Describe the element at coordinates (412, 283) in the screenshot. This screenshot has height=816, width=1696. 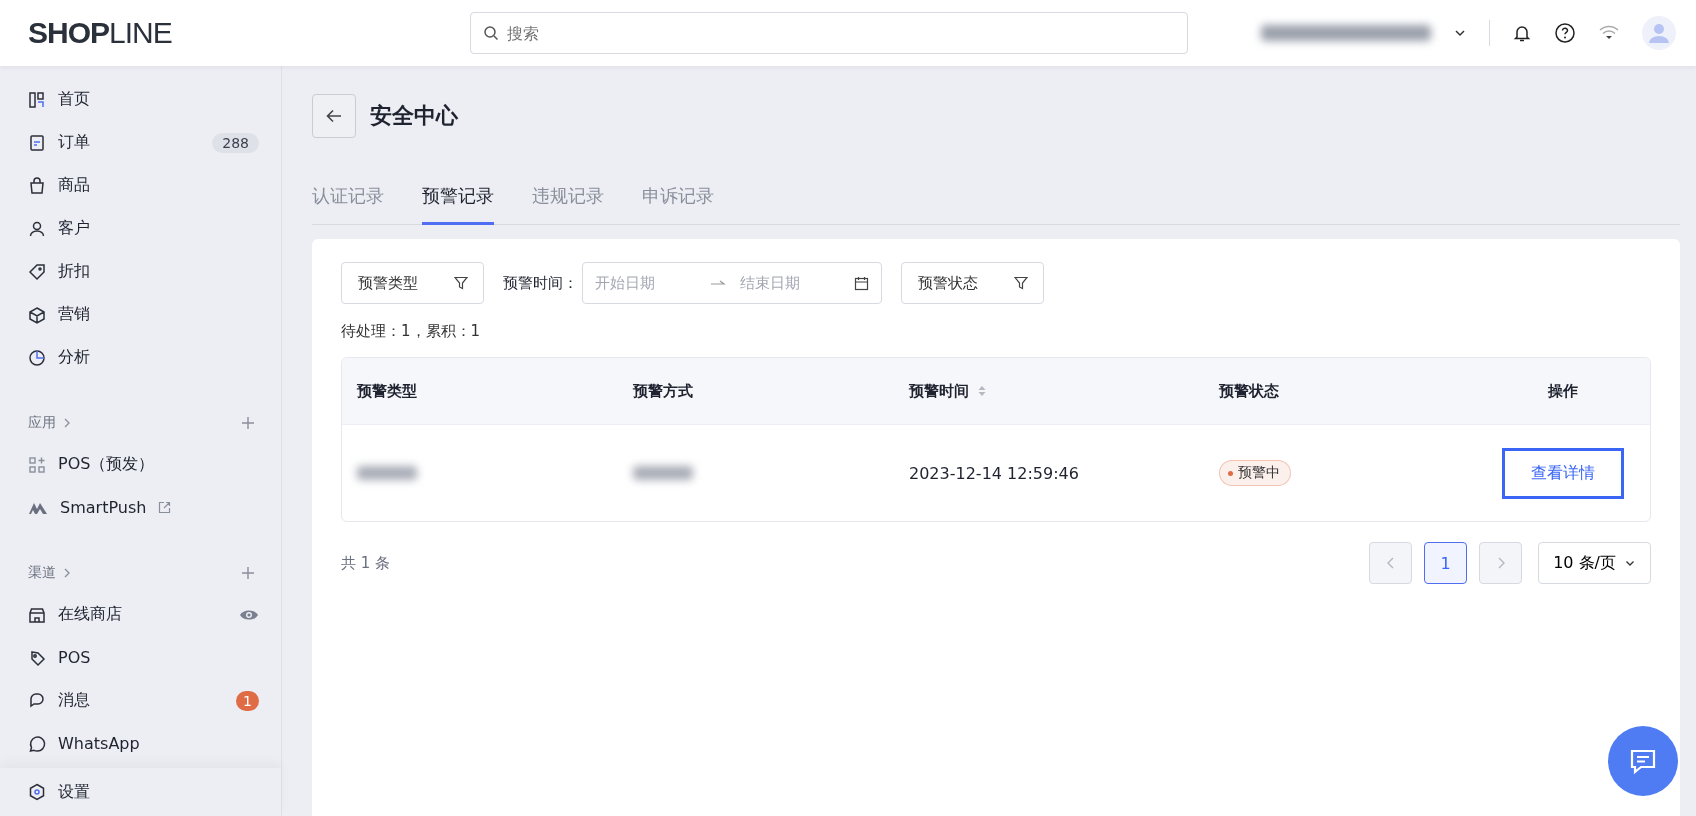
I see `filter-button: 预警类型` at that location.